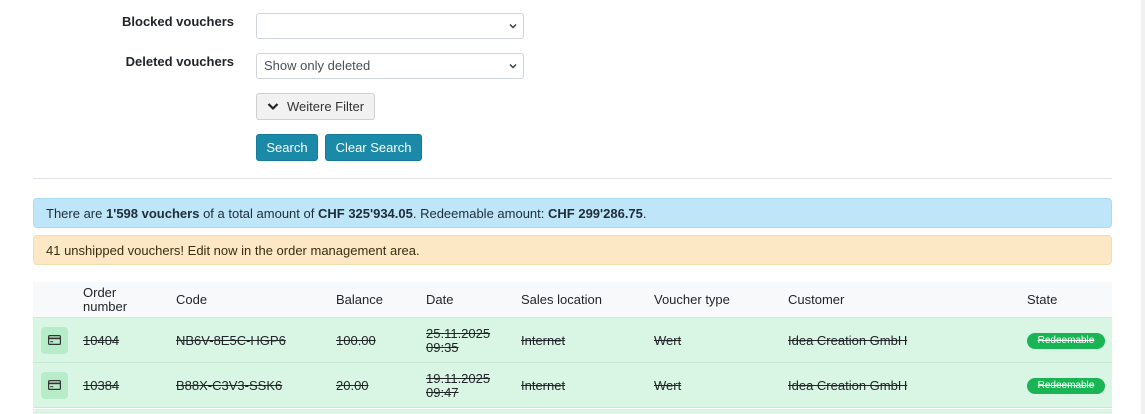  What do you see at coordinates (179, 61) in the screenshot?
I see `deleted-vouchers-label: Deleted vouchers` at bounding box center [179, 61].